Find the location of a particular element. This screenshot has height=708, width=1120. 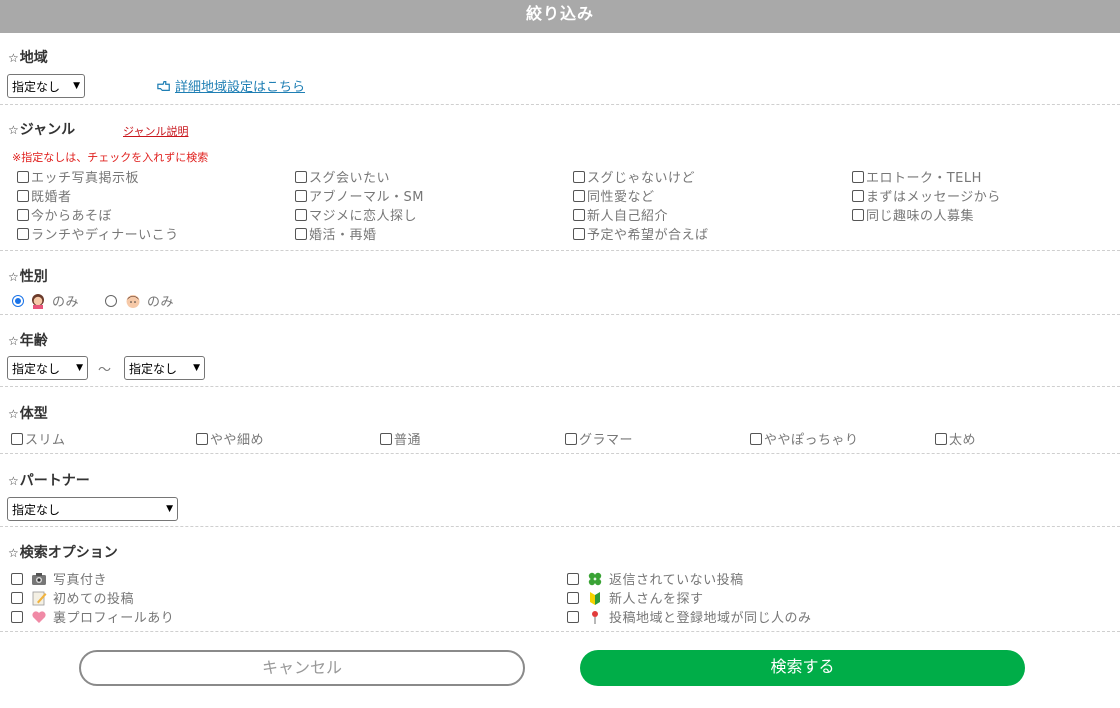

body-type-checkbox: やや細め is located at coordinates (230, 438).